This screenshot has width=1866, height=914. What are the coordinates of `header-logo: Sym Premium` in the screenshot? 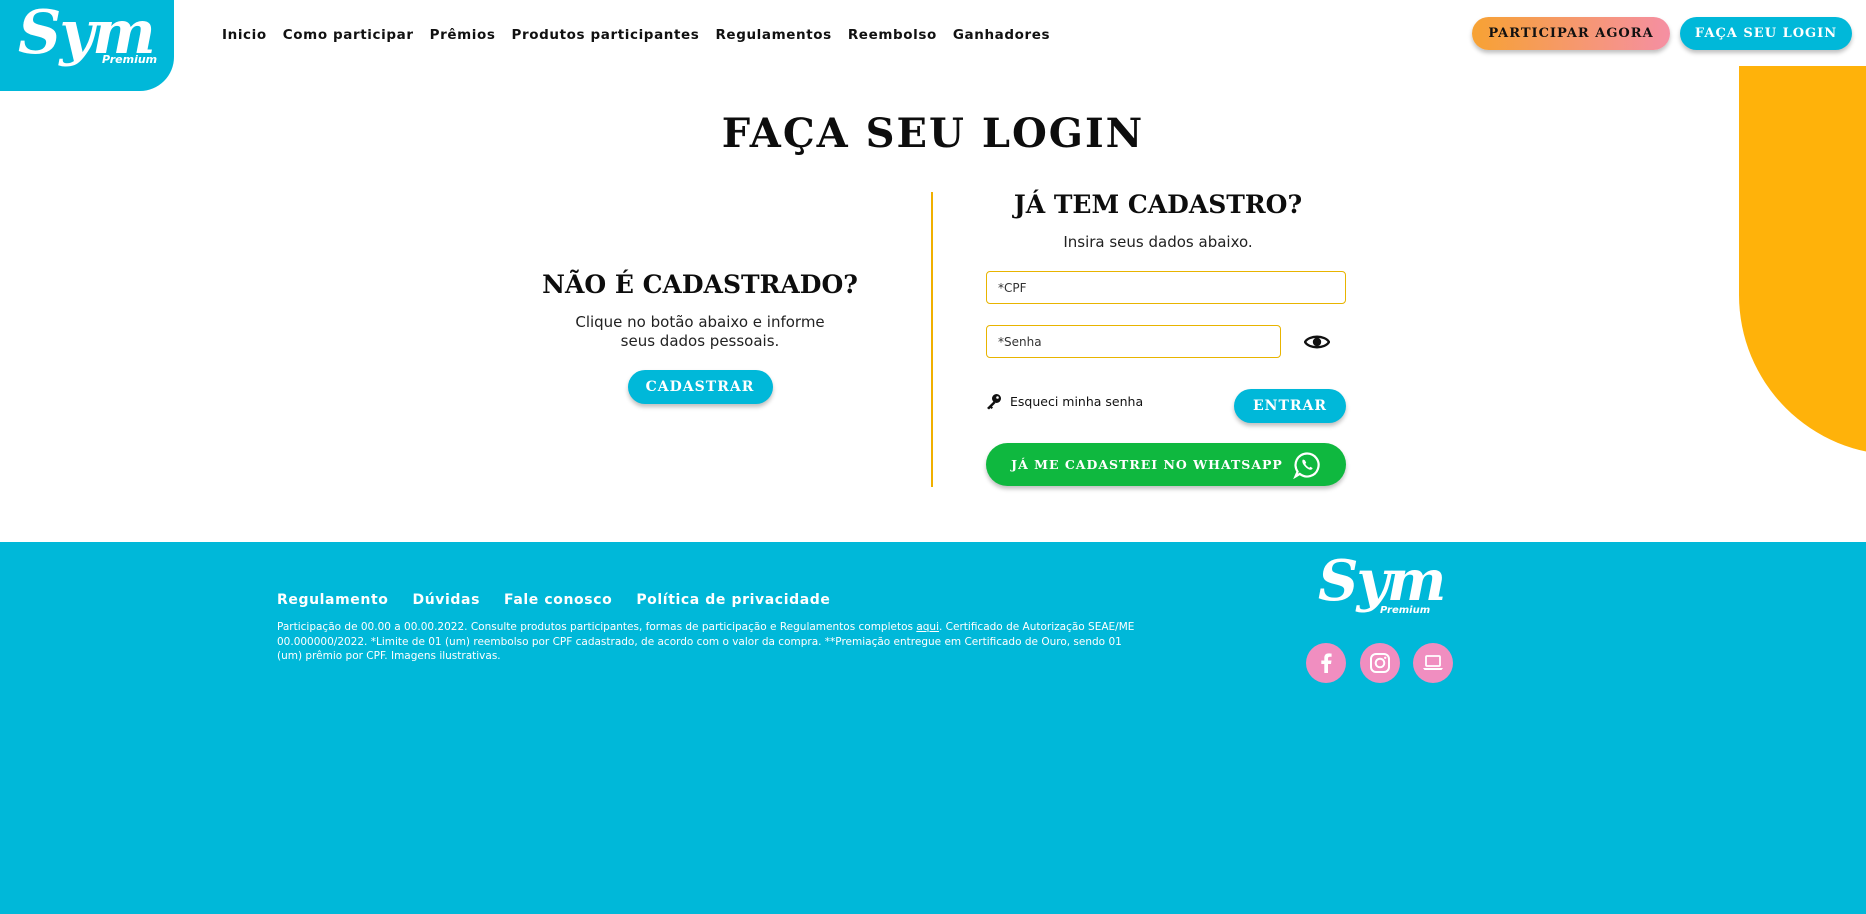 It's located at (87, 45).